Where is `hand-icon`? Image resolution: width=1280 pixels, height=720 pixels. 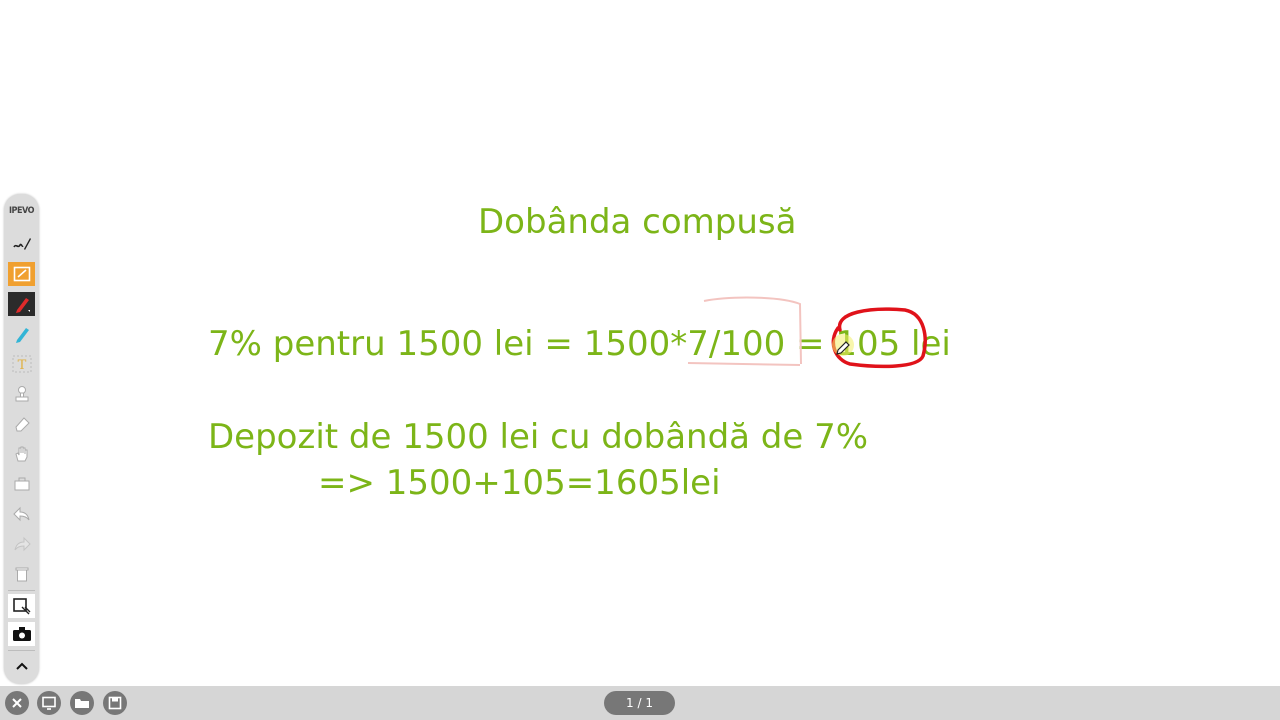 hand-icon is located at coordinates (21, 454).